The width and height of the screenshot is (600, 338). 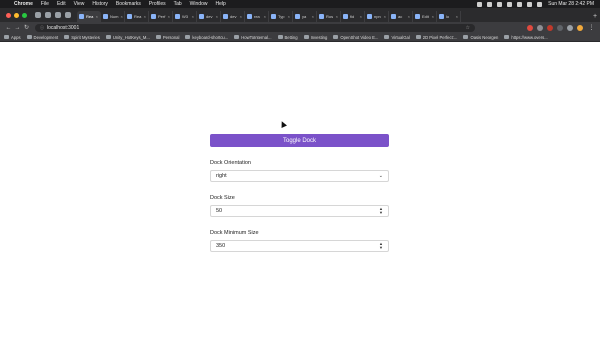 I want to click on toggle-dock-button: Toggle Dock, so click(x=299, y=140).